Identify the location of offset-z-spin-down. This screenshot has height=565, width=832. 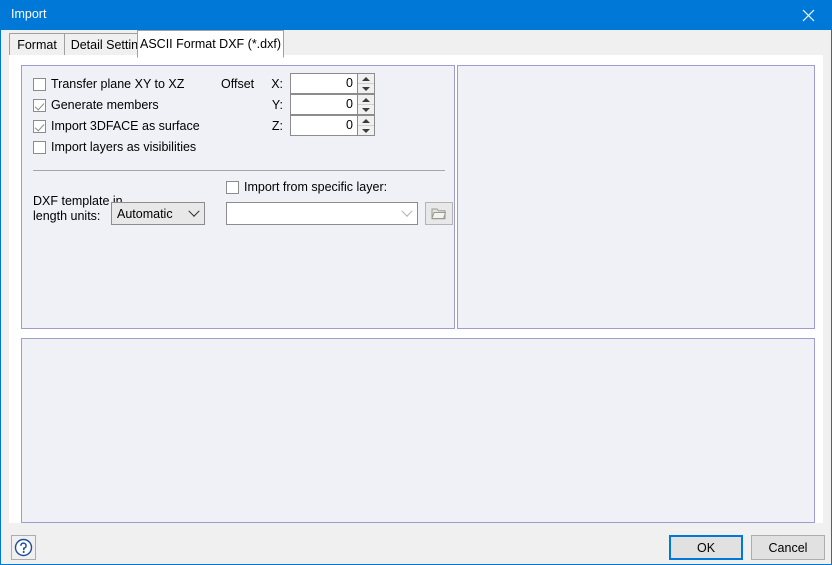
(366, 130).